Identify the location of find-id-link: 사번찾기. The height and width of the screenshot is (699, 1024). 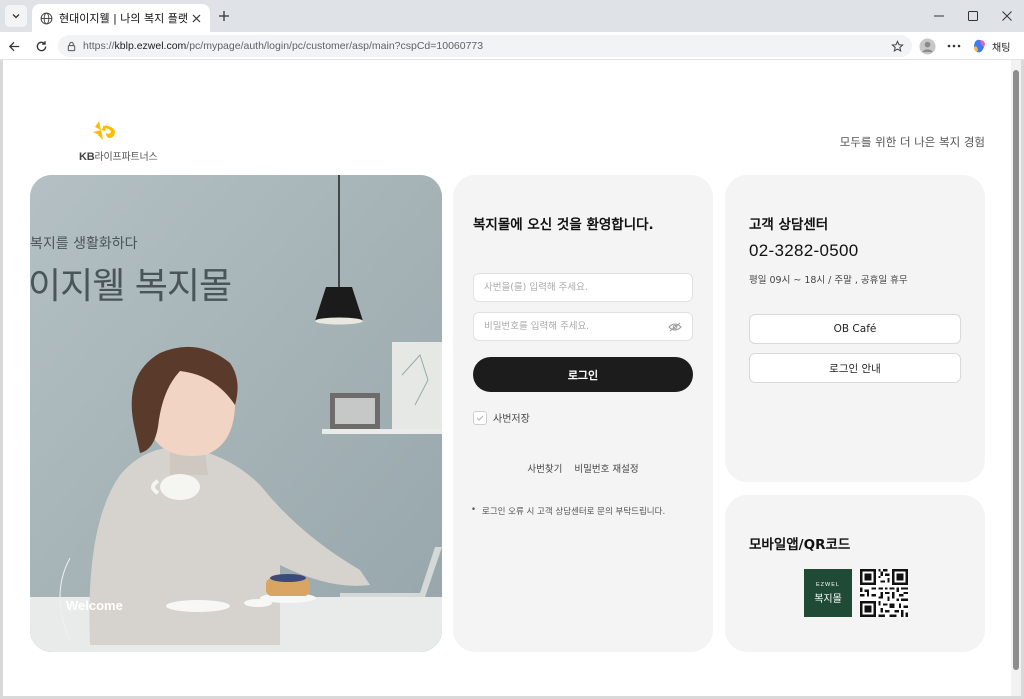
(544, 468).